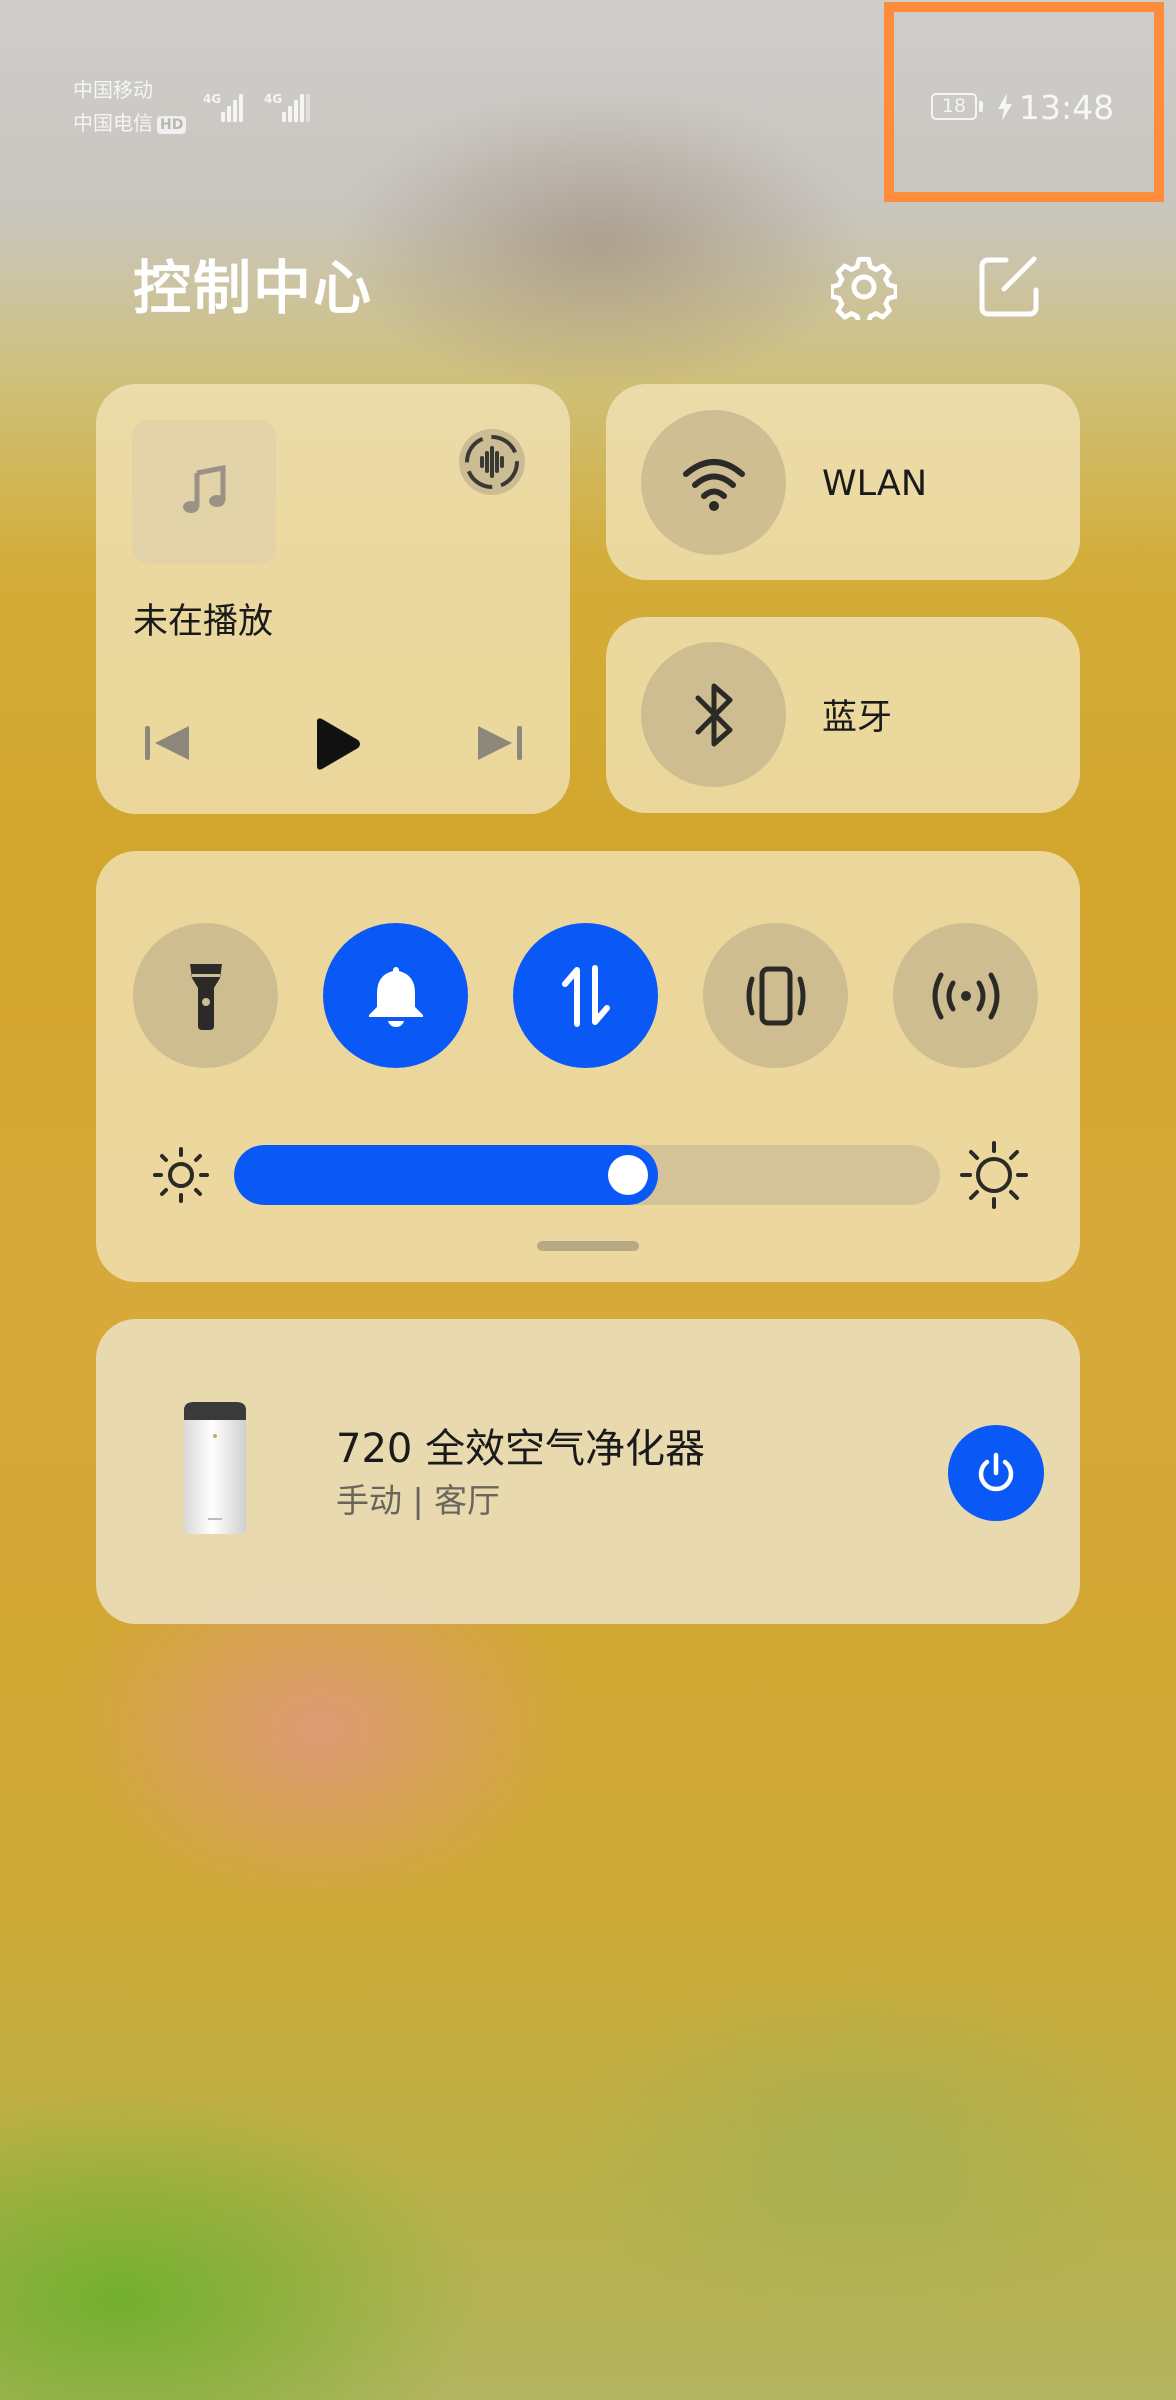 This screenshot has width=1176, height=2400. What do you see at coordinates (857, 718) in the screenshot?
I see `bluetooth-label: 蓝牙` at bounding box center [857, 718].